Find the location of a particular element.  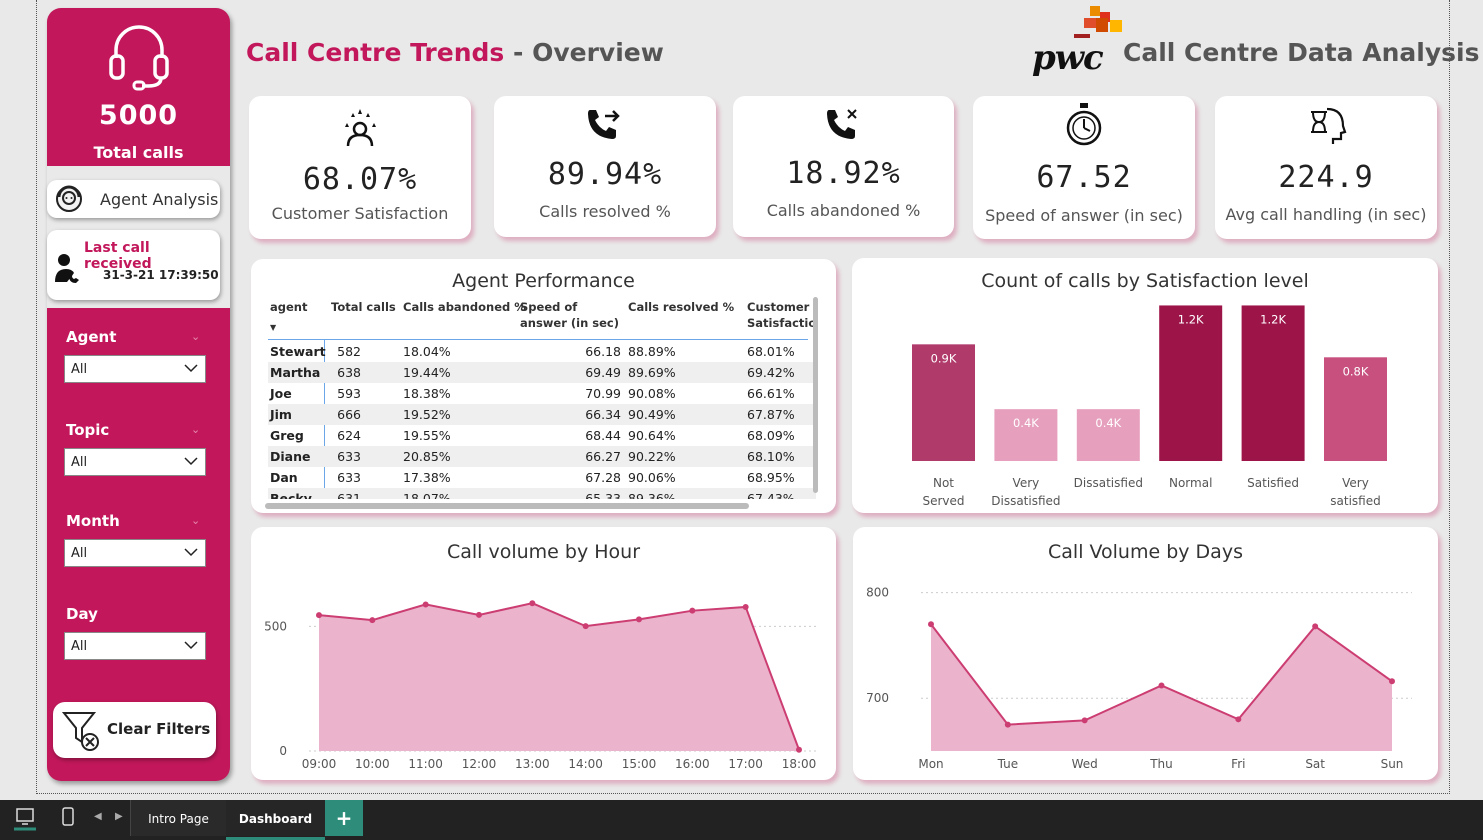

days-area-chart: 700 800 Mon Tue Wed Thu Fri Sat Sun is located at coordinates (1139, 678).